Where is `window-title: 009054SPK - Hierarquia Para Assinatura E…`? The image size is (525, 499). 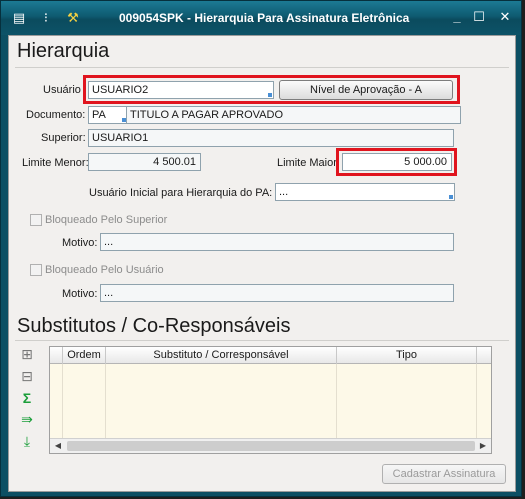
window-title: 009054SPK - Hierarquia Para Assinatura E… is located at coordinates (264, 18).